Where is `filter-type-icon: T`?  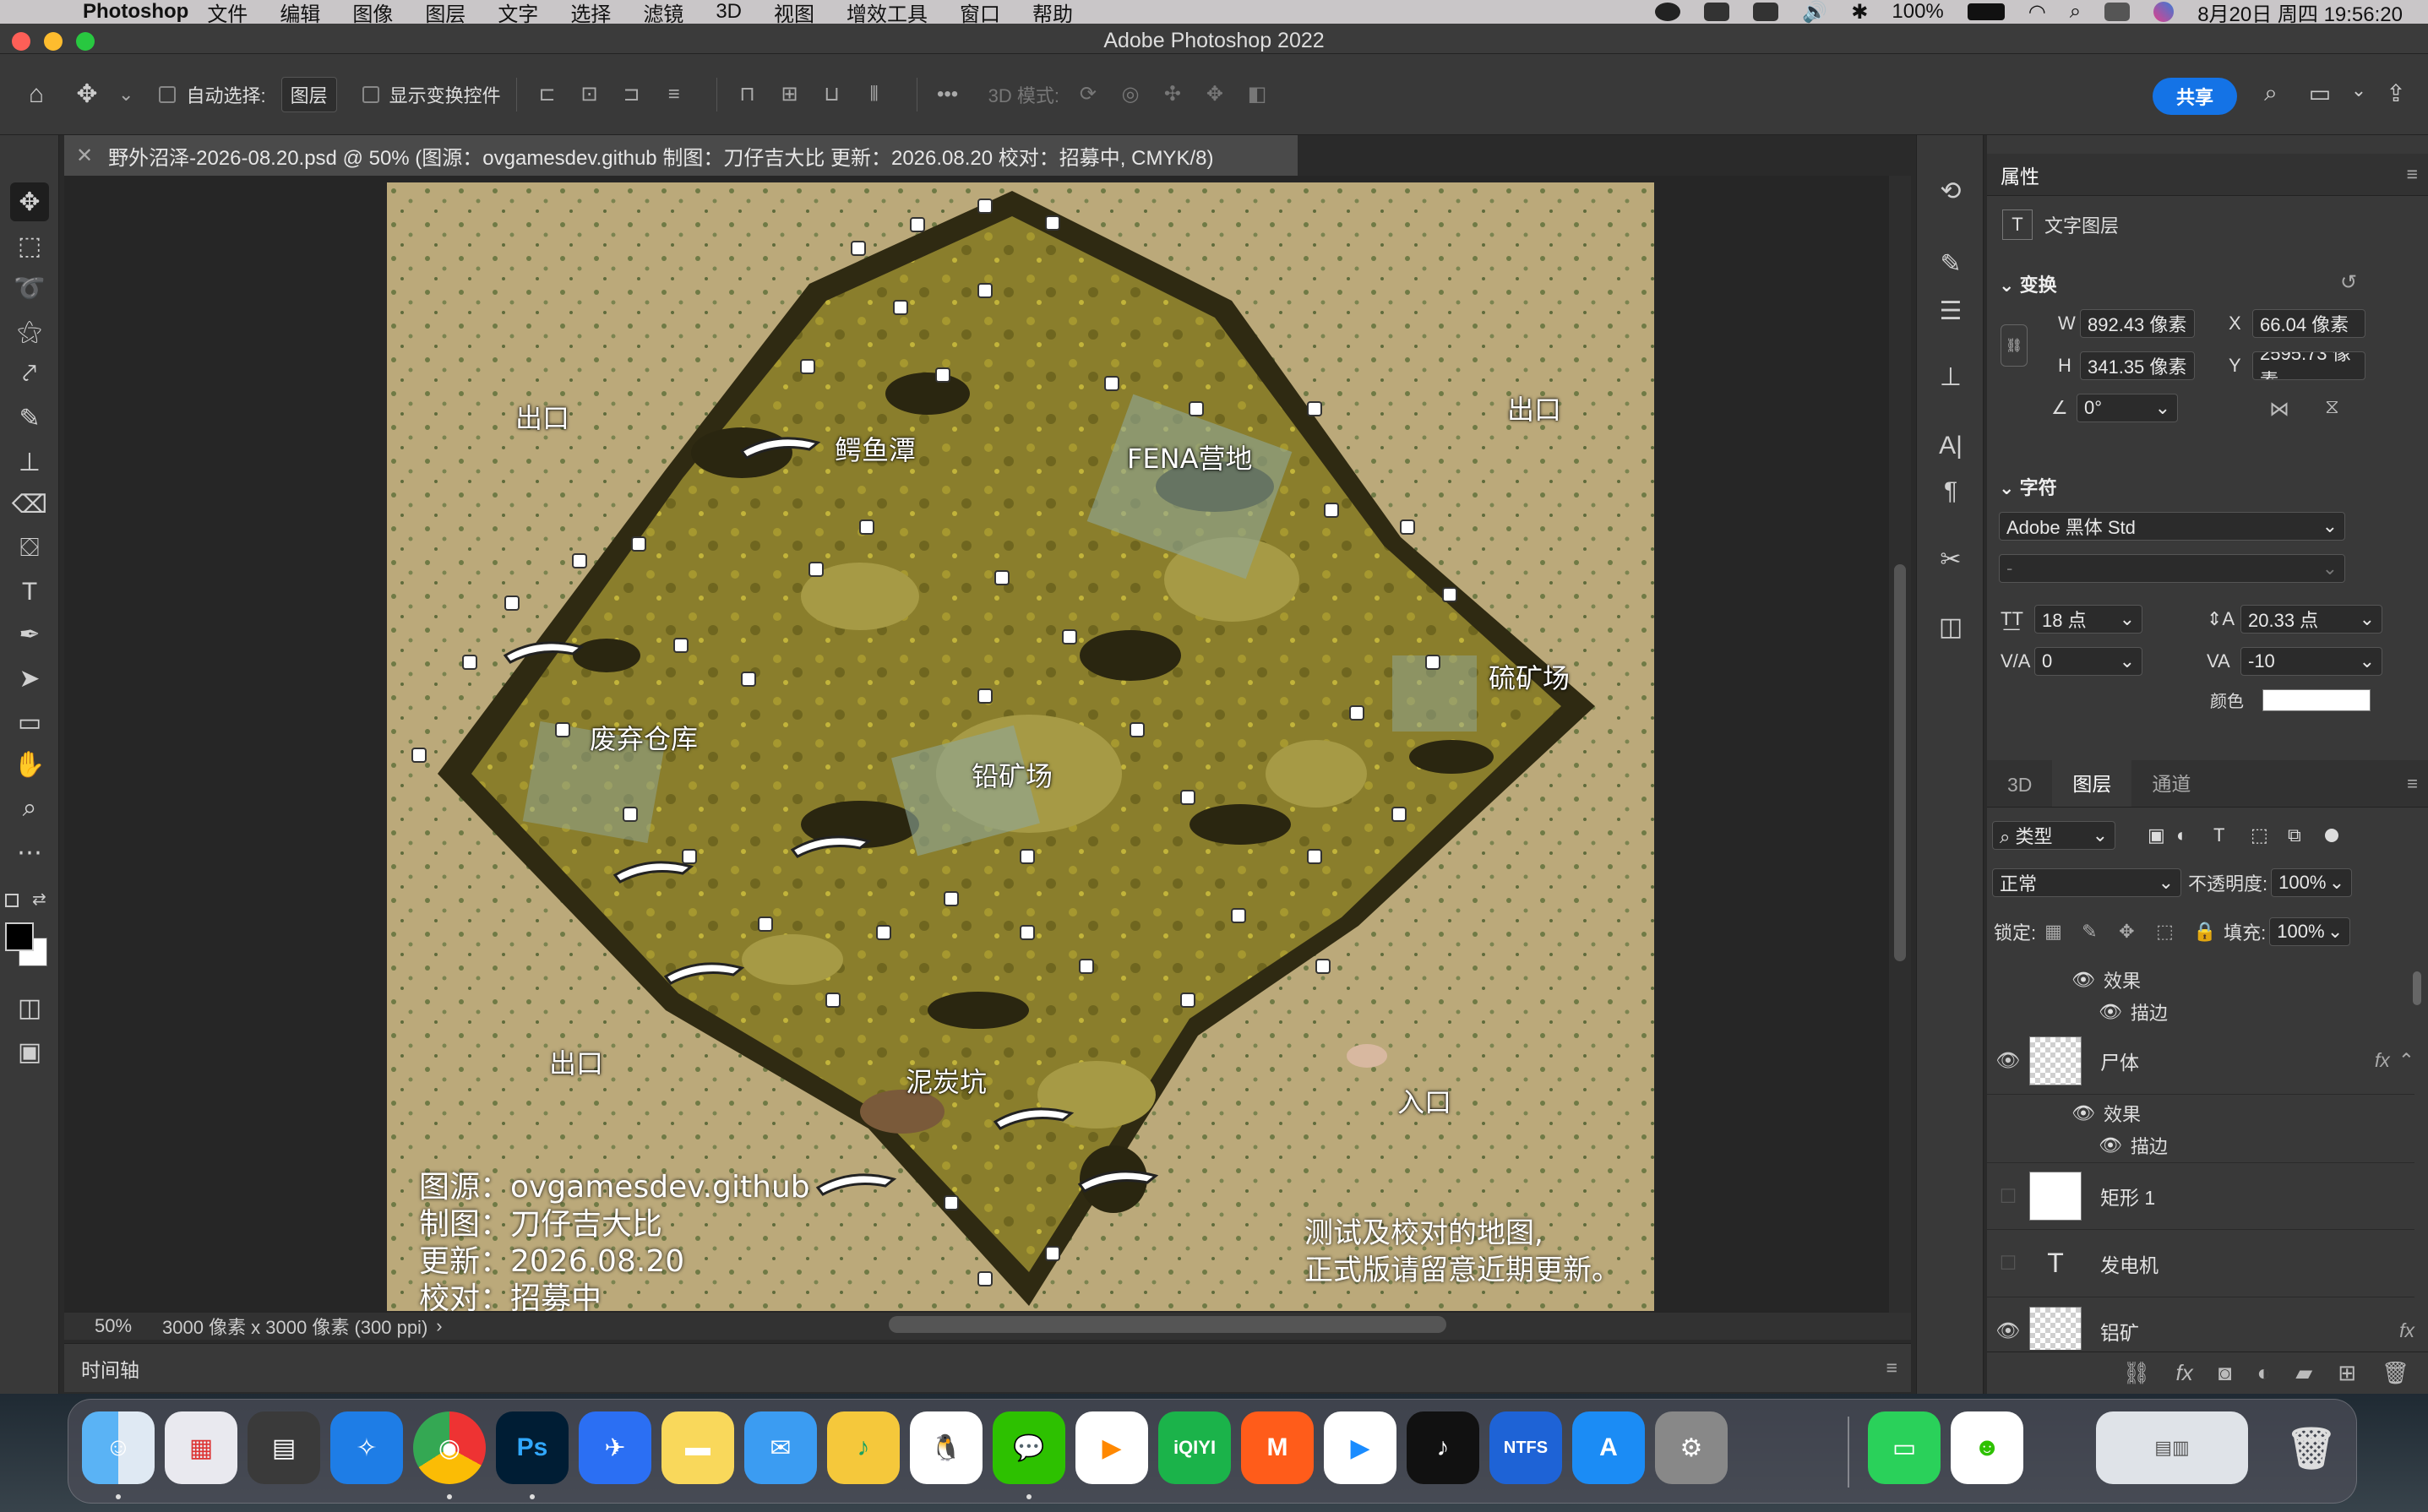
filter-type-icon: T is located at coordinates (2232, 835).